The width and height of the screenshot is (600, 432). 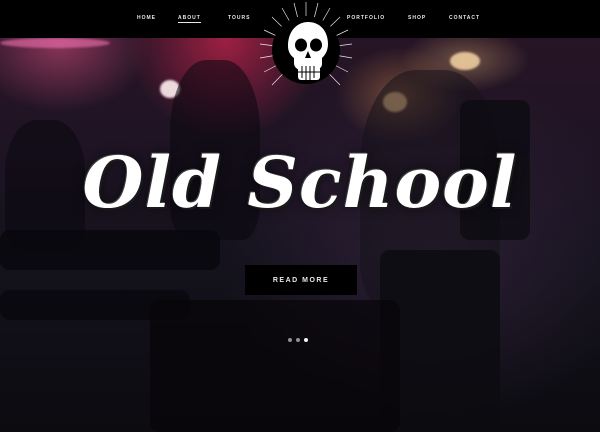 I want to click on nav-item-home: Home, so click(x=146, y=18).